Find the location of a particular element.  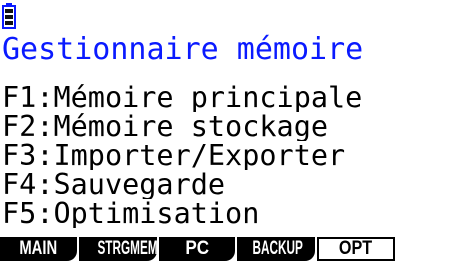

fkey-main-button: MAIN is located at coordinates (38, 249).